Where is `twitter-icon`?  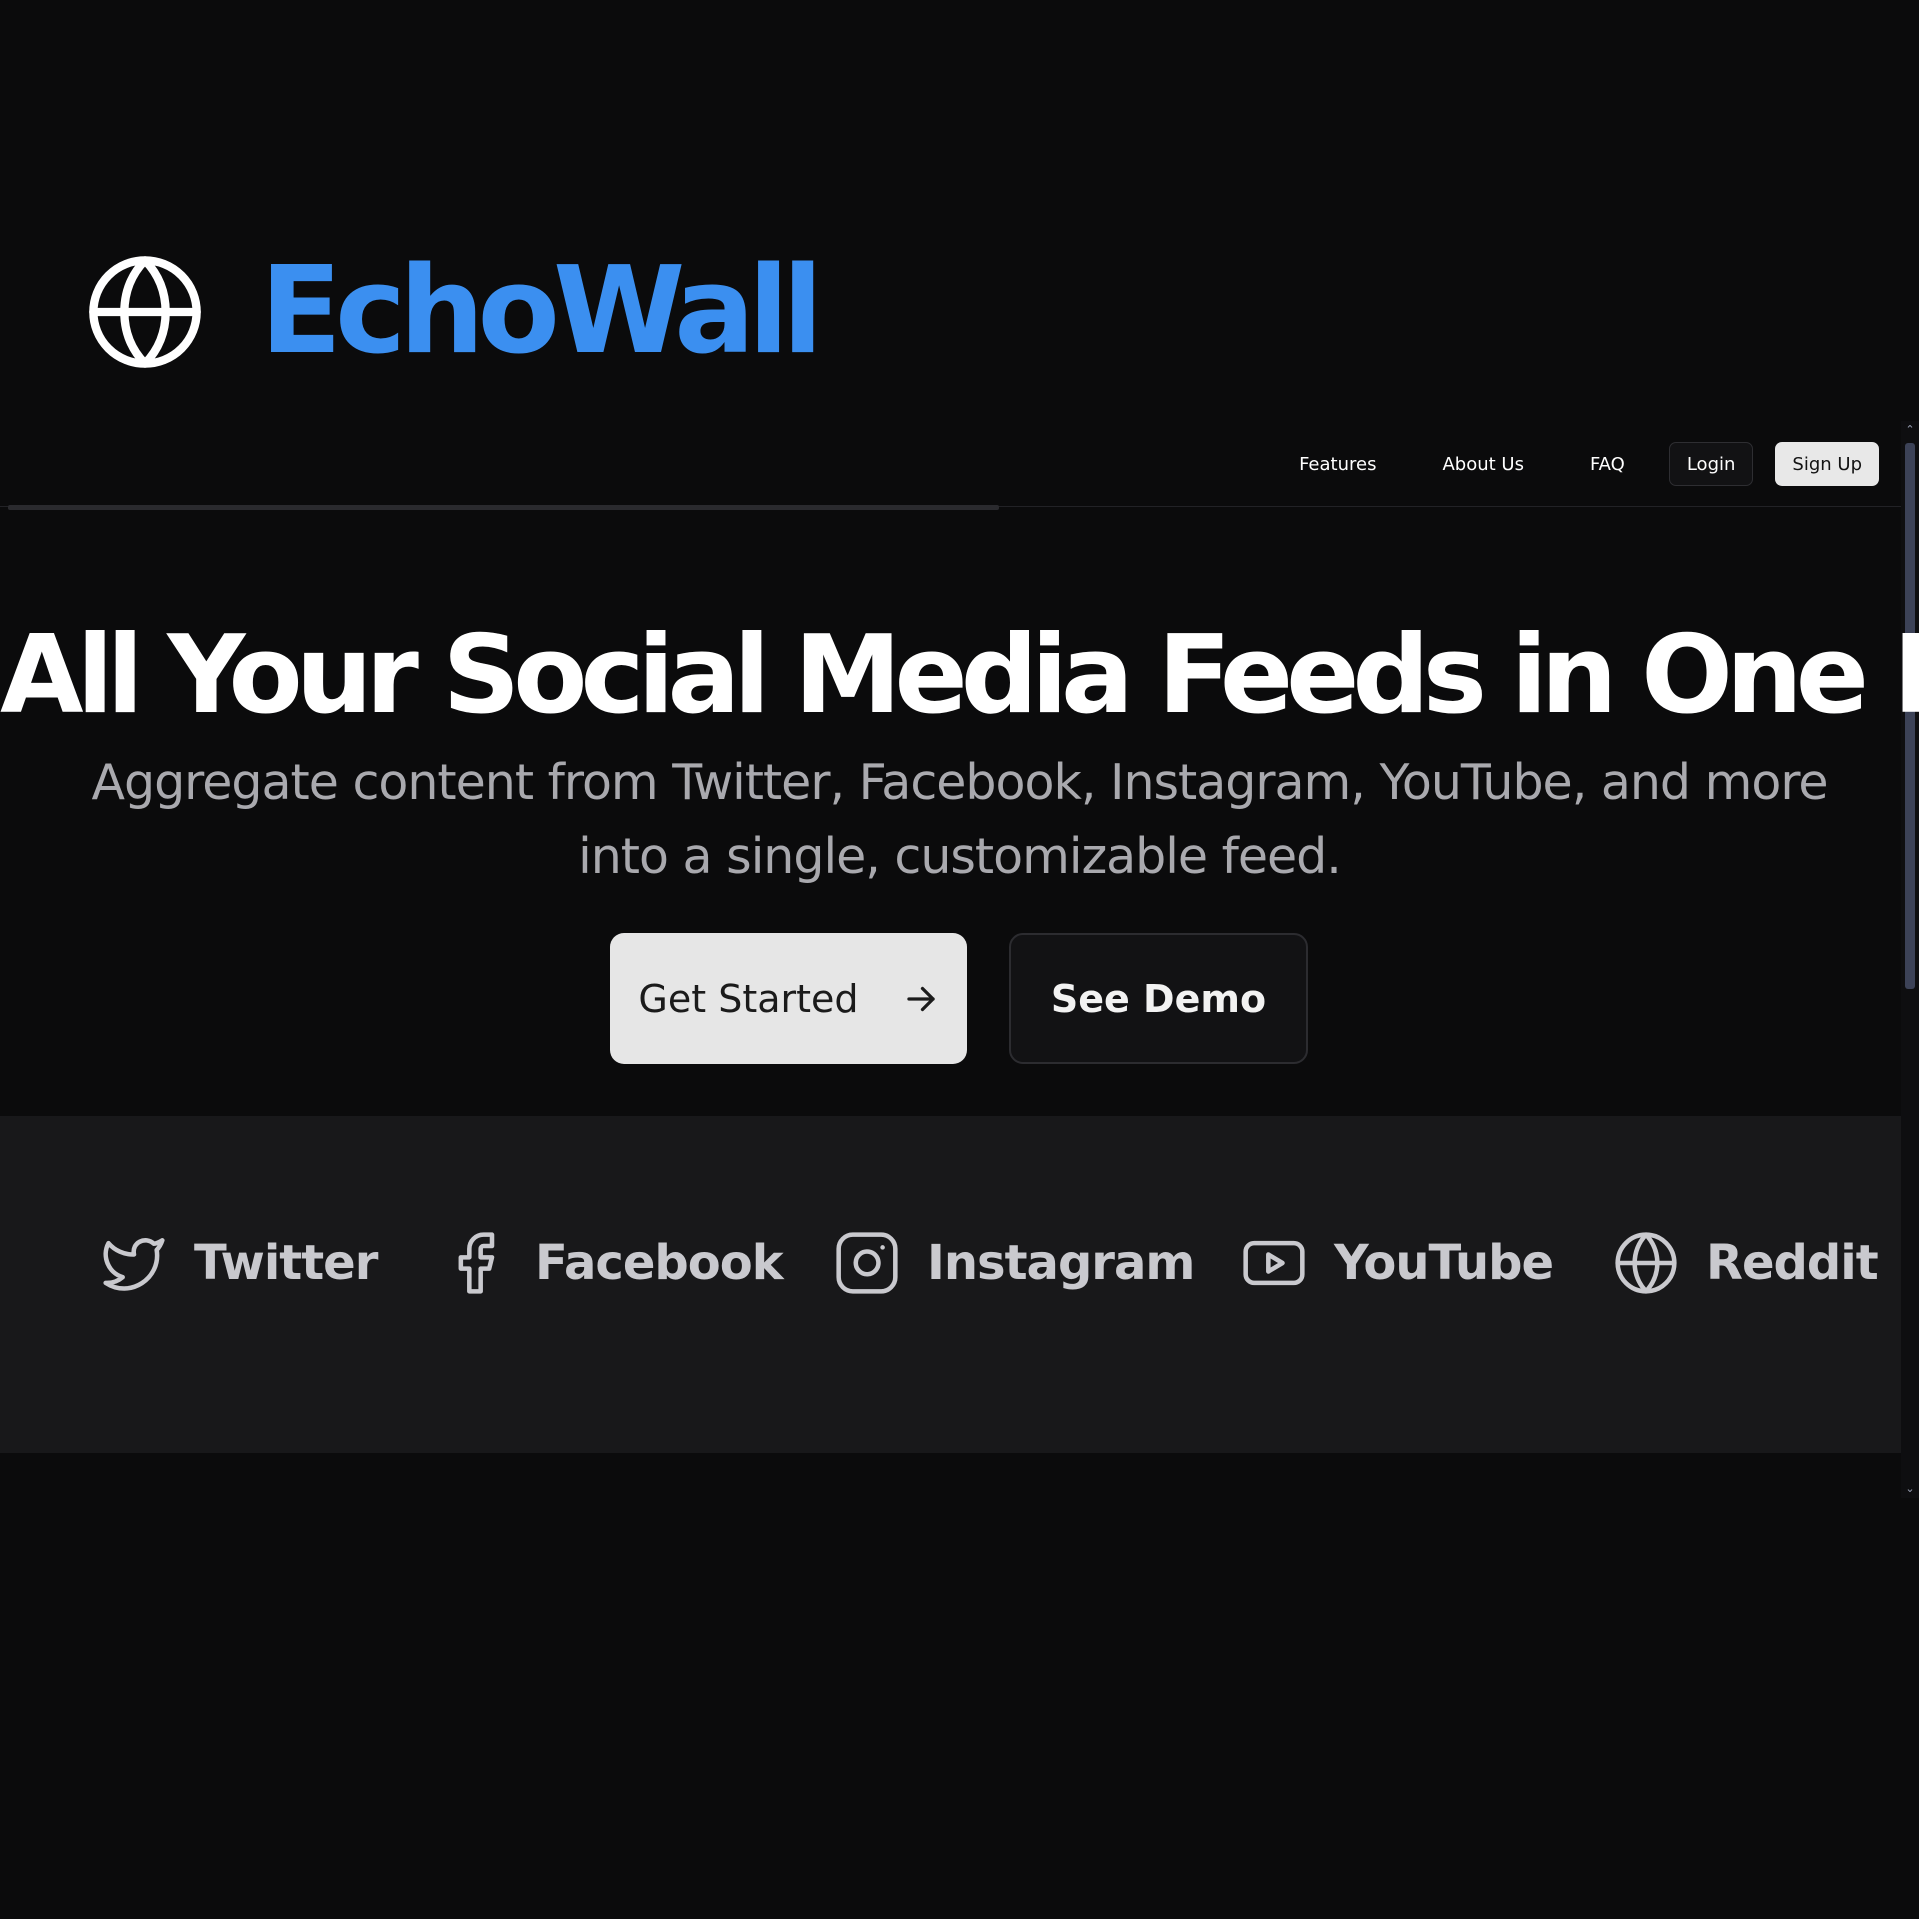
twitter-icon is located at coordinates (134, 1264).